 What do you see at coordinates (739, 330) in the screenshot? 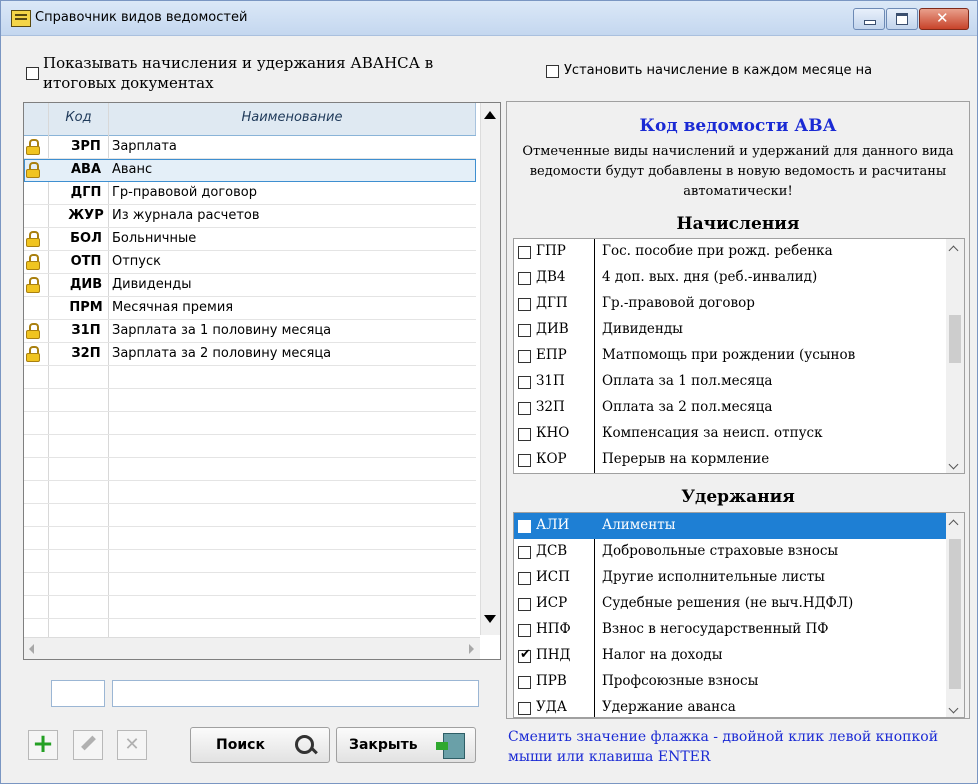
I see `checklist-row: ДИВ Дивиденды` at bounding box center [739, 330].